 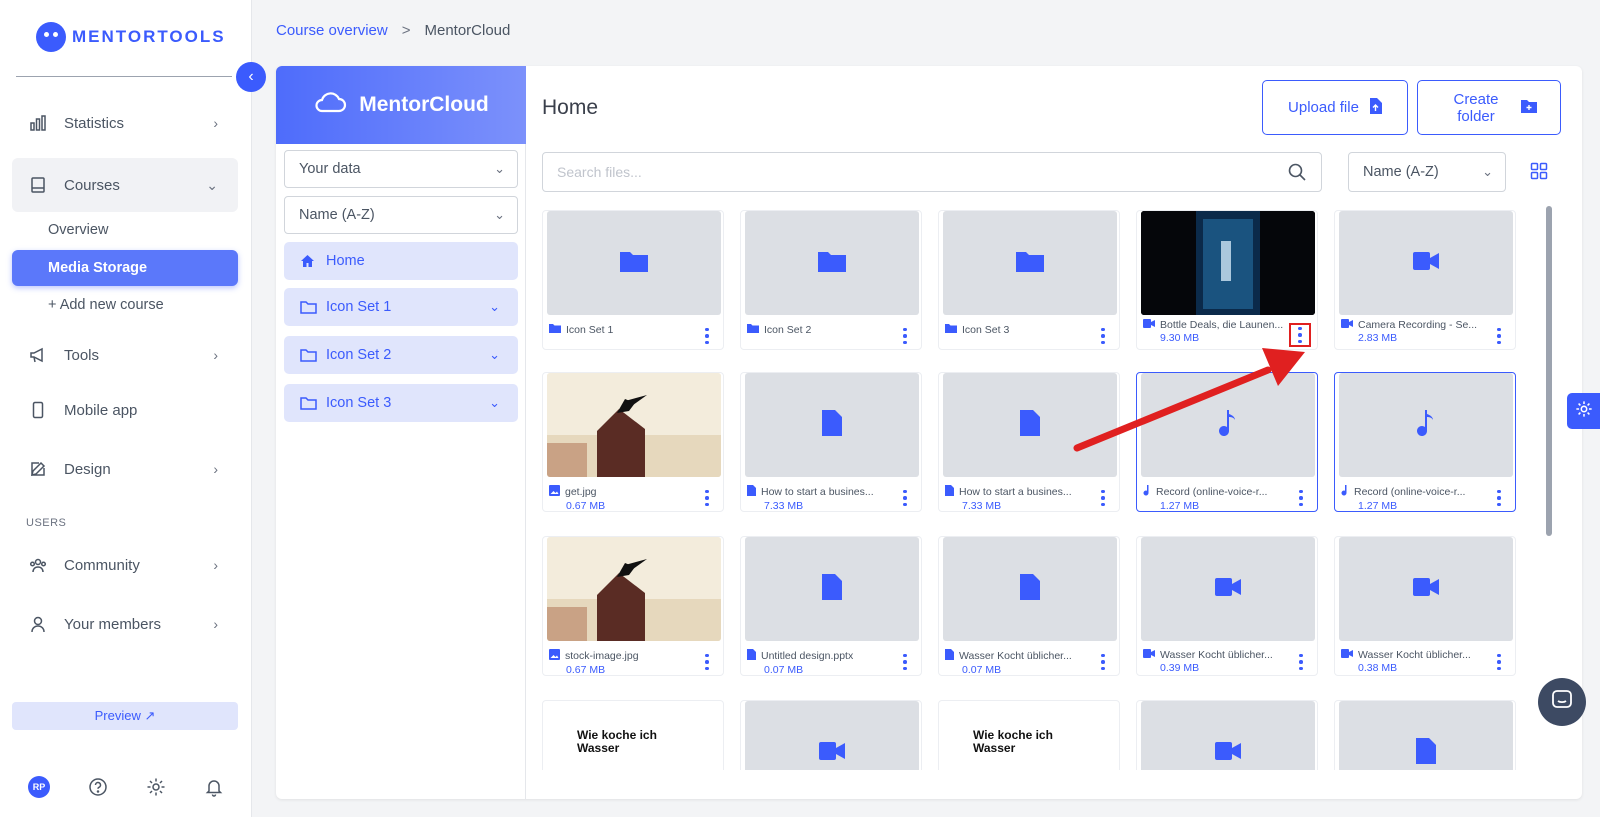 I want to click on sidebar-item-label: Community, so click(x=102, y=565).